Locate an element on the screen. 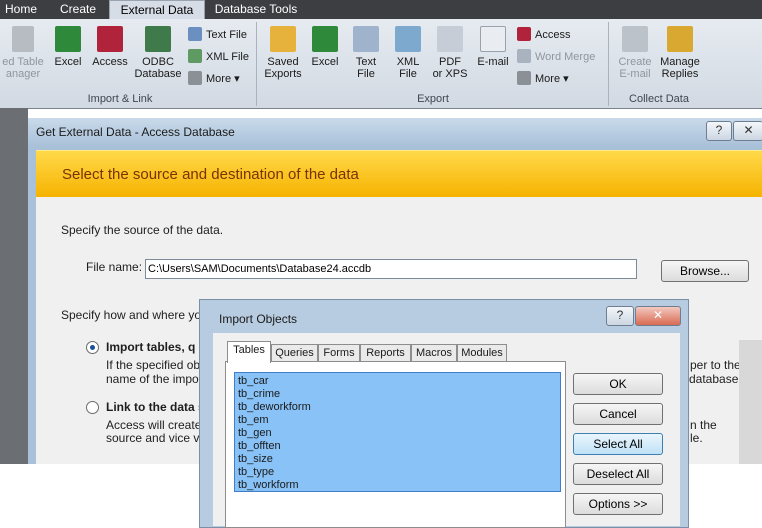 The image size is (762, 528). list-item: tb_crime is located at coordinates (259, 394).